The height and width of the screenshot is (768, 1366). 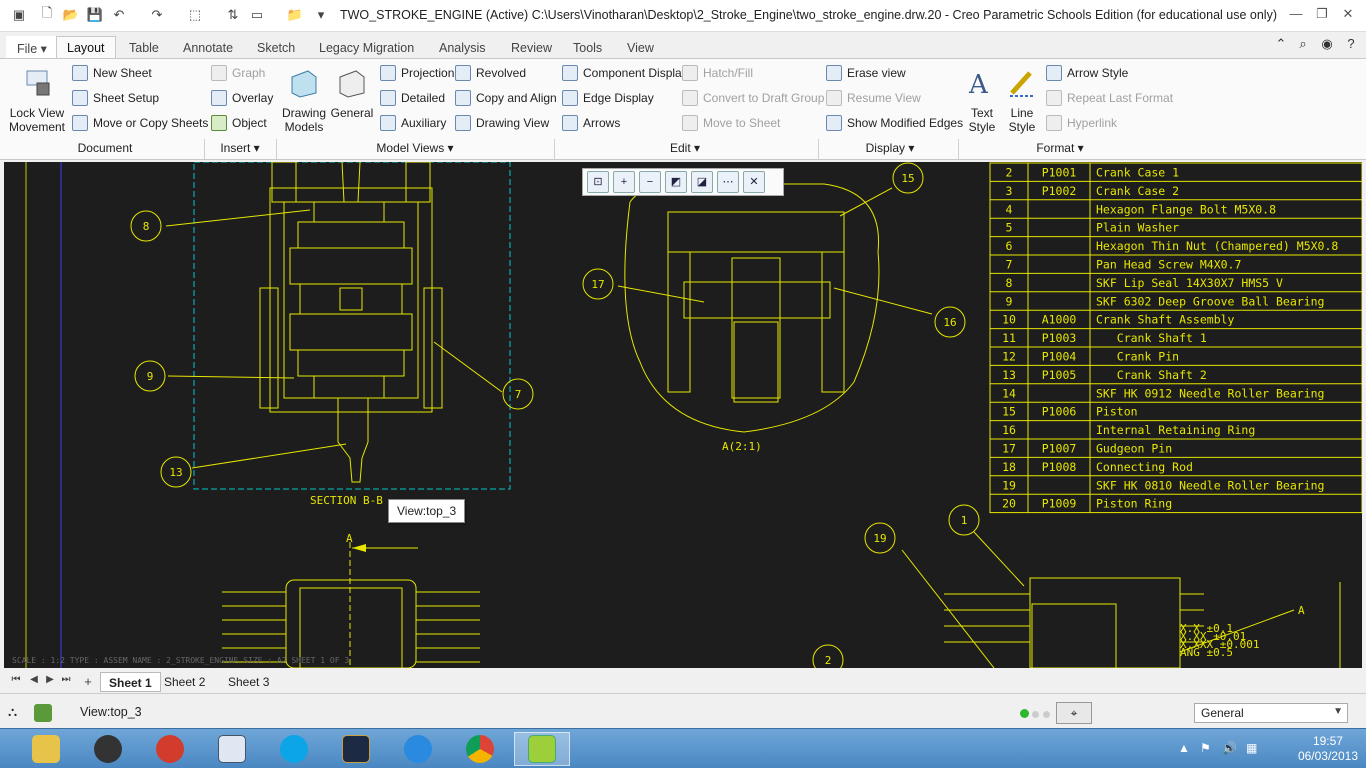 What do you see at coordinates (866, 73) in the screenshot?
I see `erase-view-button: Erase view` at bounding box center [866, 73].